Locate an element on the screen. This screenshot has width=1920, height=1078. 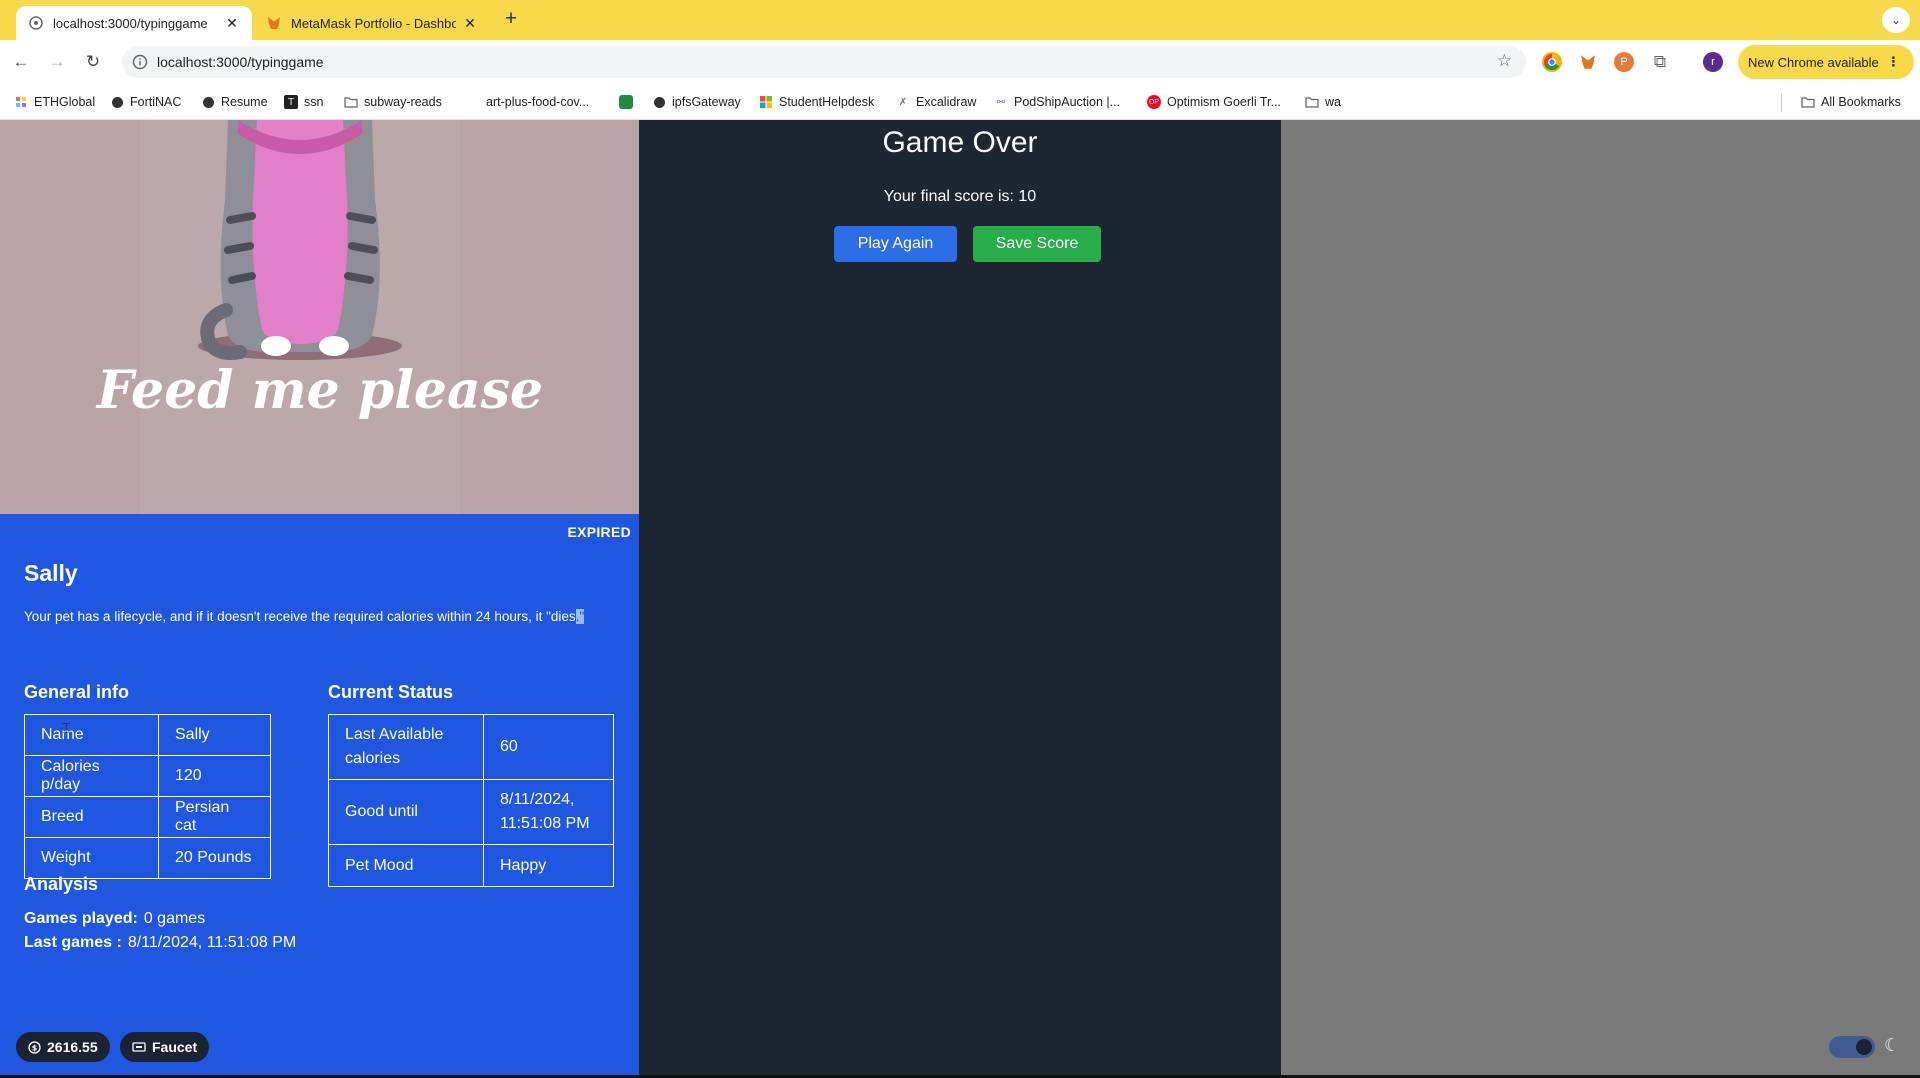
status-label: Pet Mood is located at coordinates (406, 865).